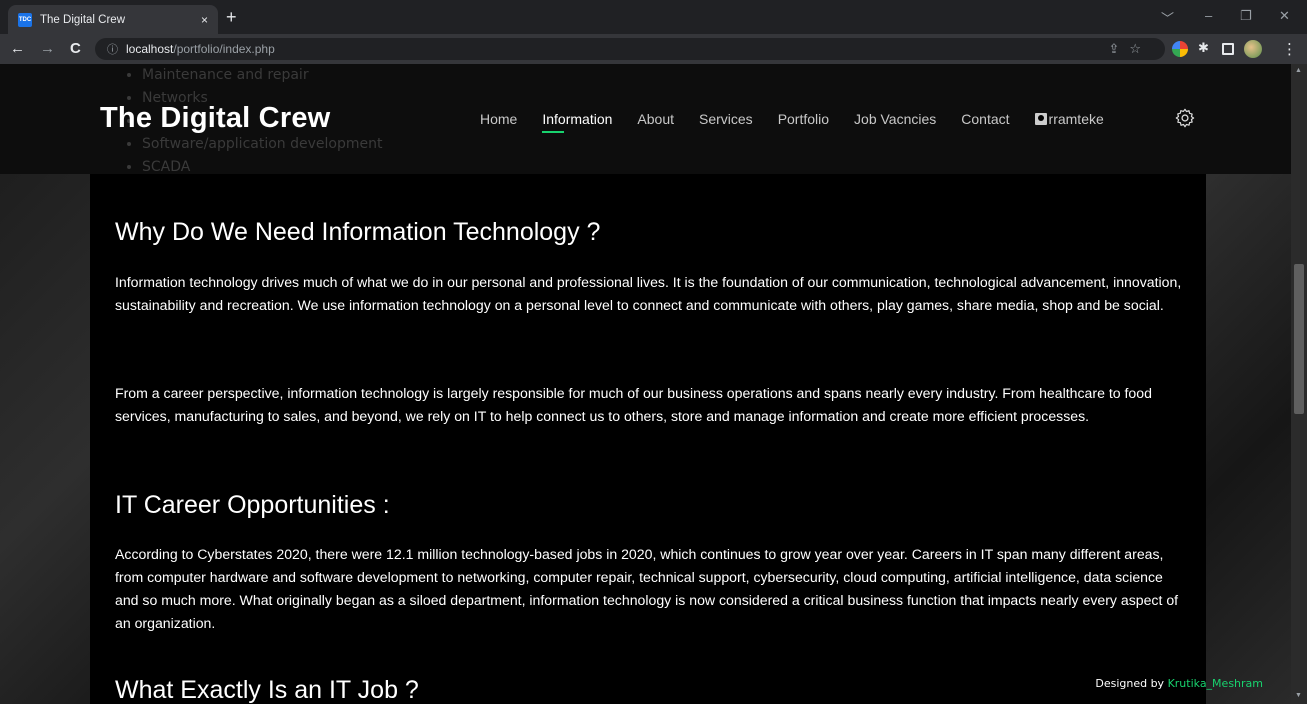  Describe the element at coordinates (224, 49) in the screenshot. I see `url-path: /portfolio/index.php` at that location.